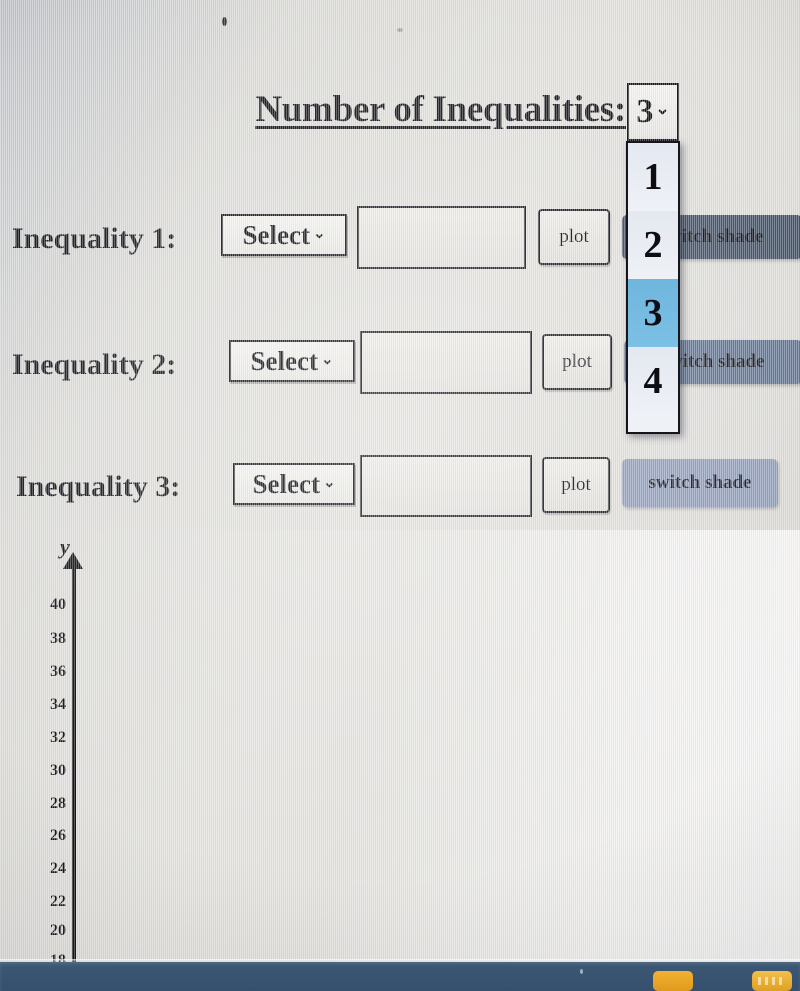 Image resolution: width=800 pixels, height=991 pixels. What do you see at coordinates (94, 364) in the screenshot?
I see `inequality-2-label: Inequality 2:` at bounding box center [94, 364].